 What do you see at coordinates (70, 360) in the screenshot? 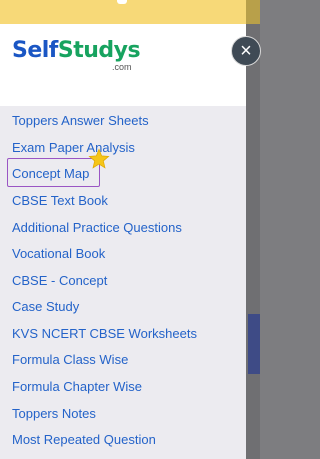
I see `menu-item-formula-class-wise: Formula Class Wise` at bounding box center [70, 360].